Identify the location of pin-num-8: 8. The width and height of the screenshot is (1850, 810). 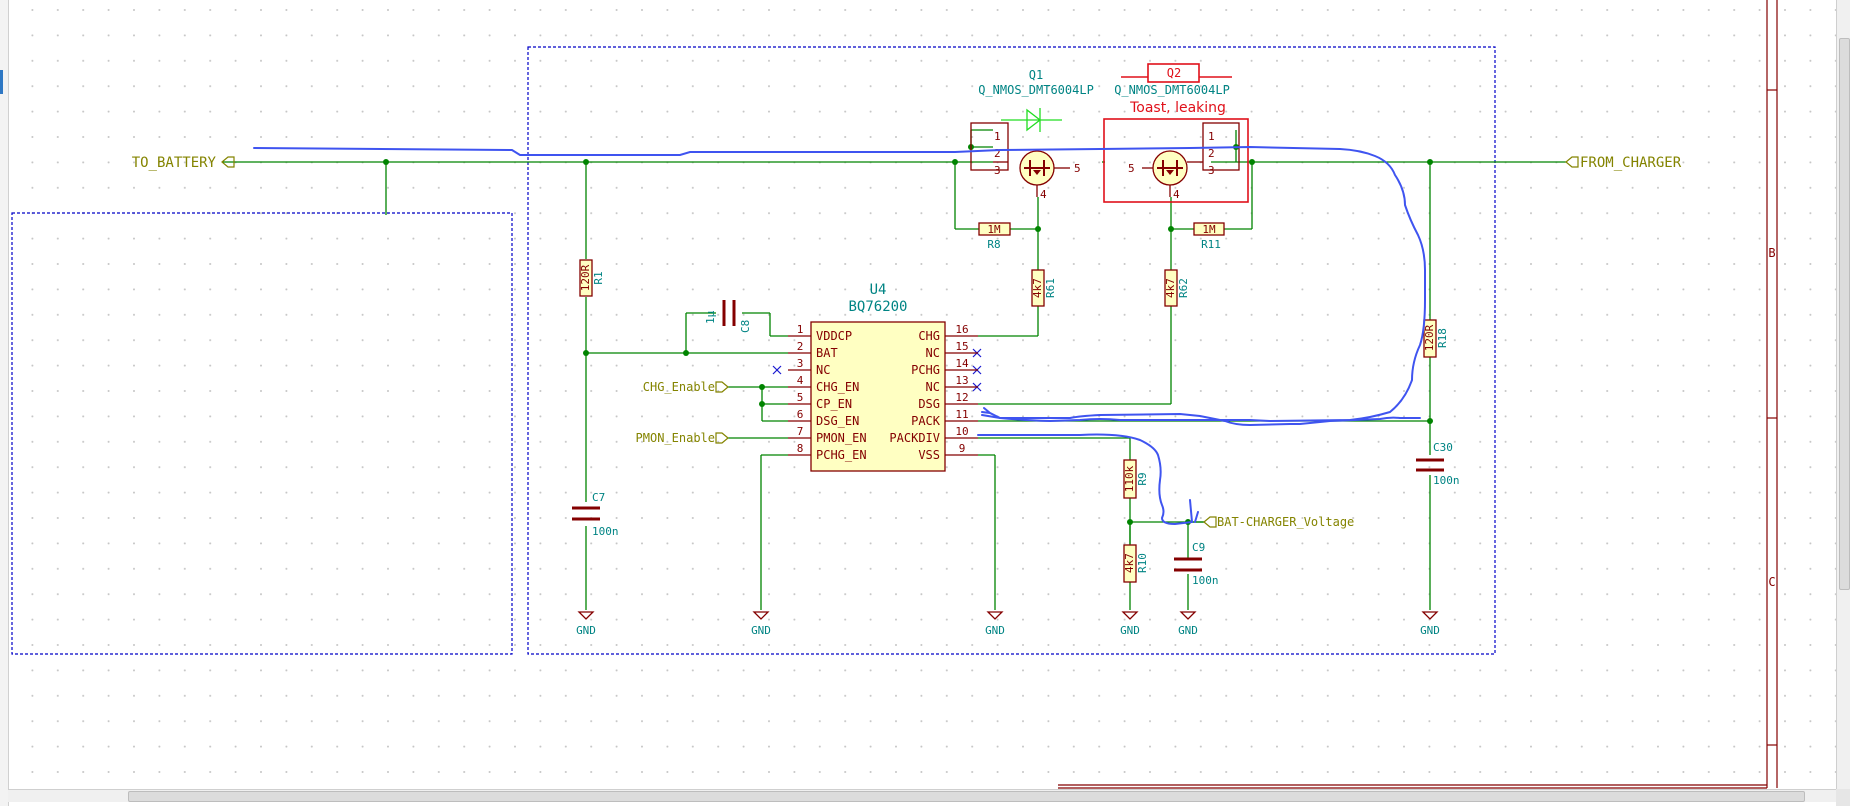
(800, 448).